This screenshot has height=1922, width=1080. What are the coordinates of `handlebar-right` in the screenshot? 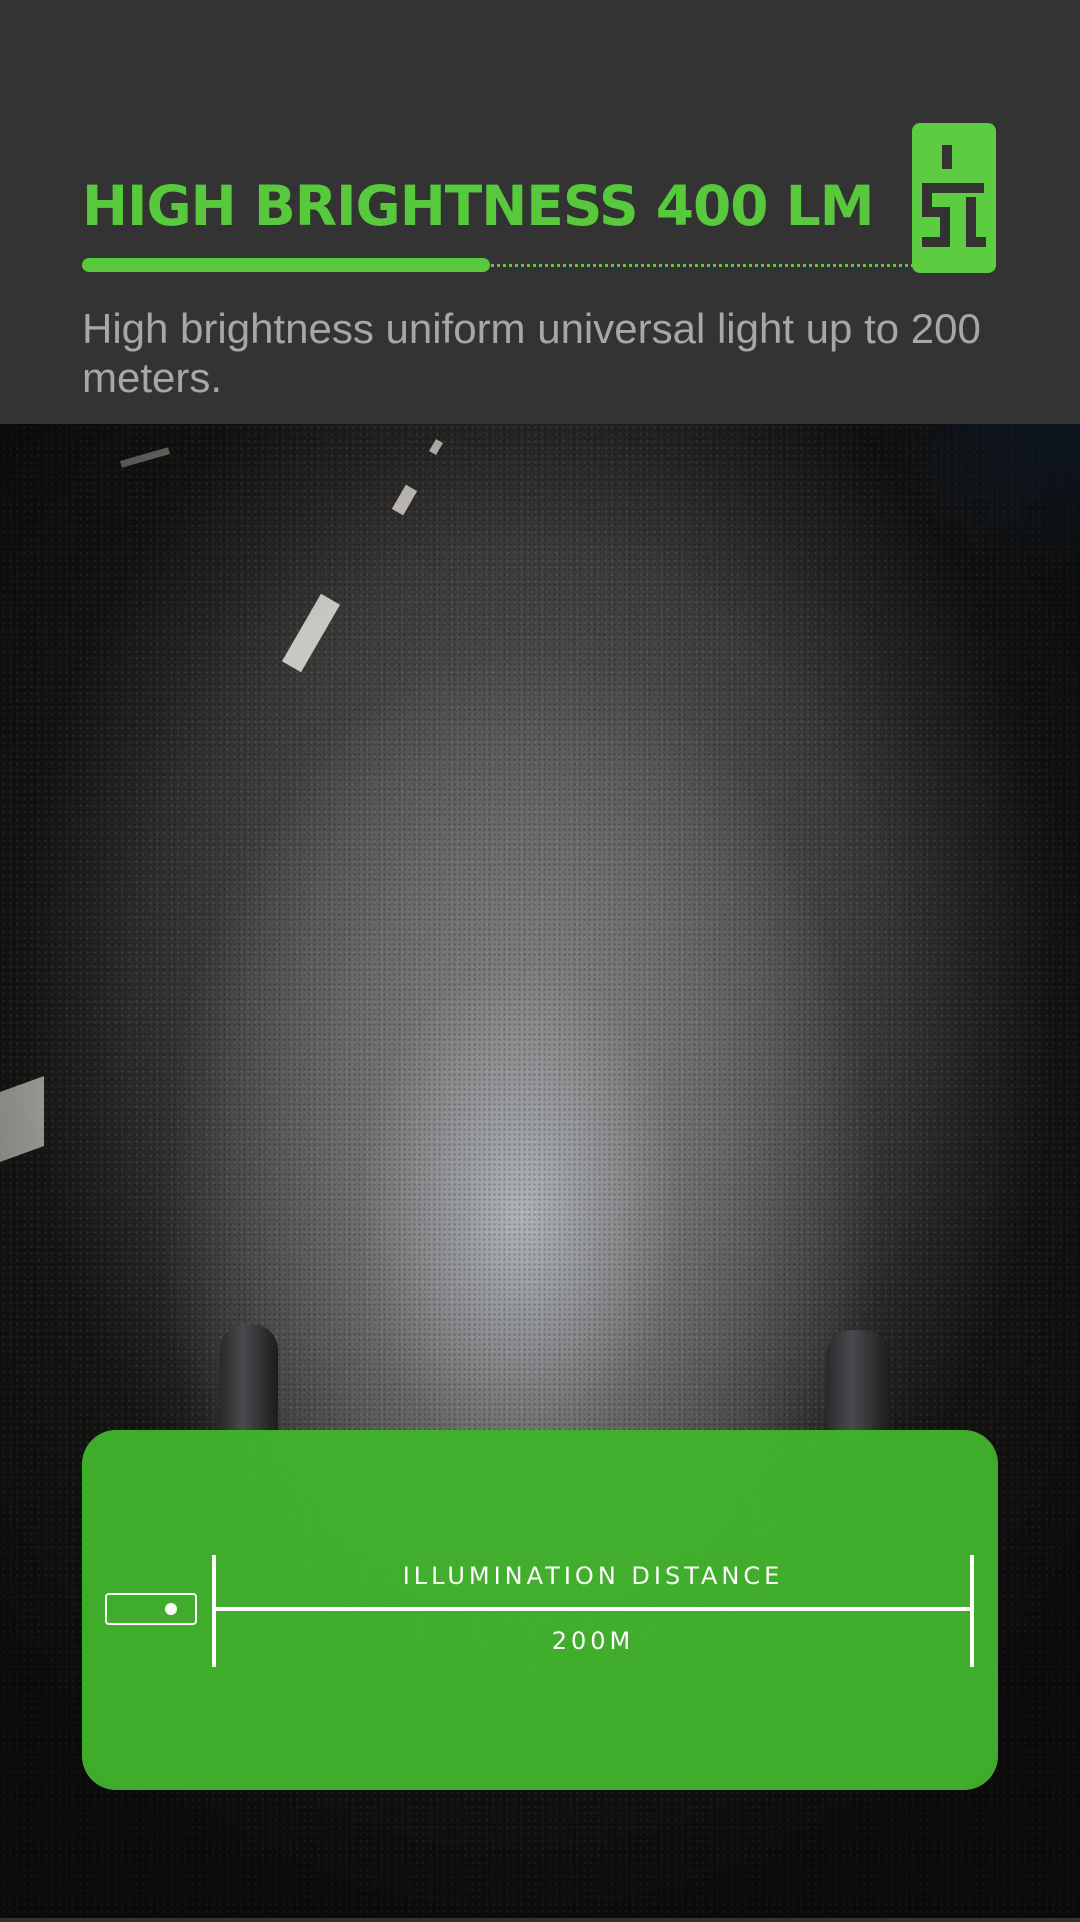 It's located at (858, 1385).